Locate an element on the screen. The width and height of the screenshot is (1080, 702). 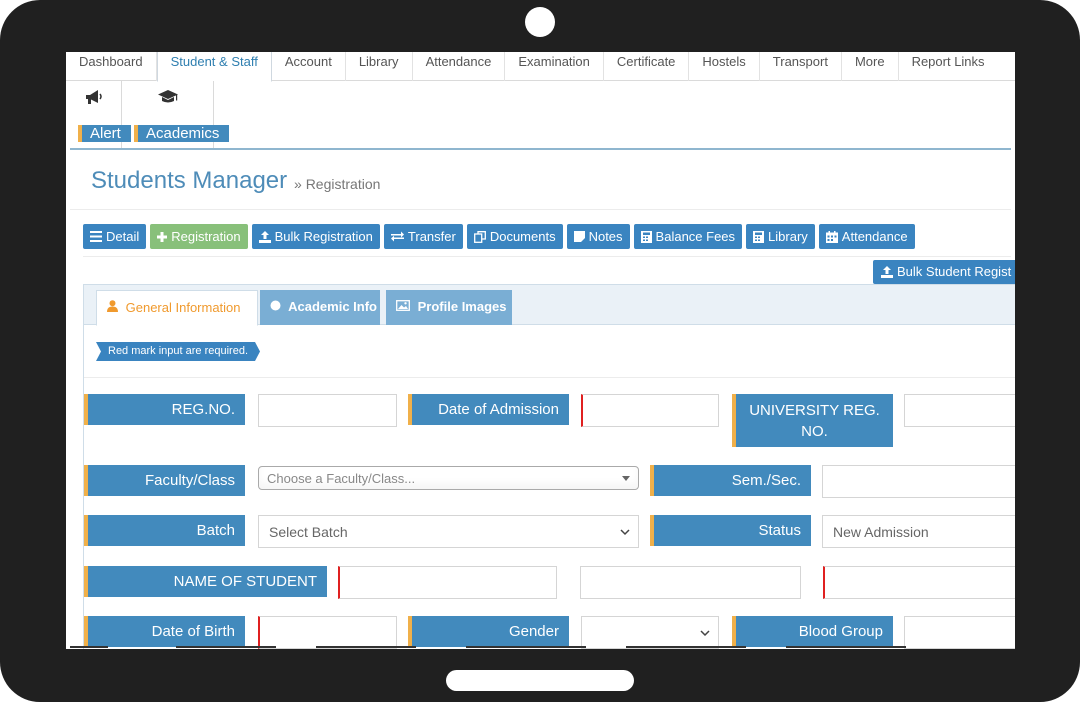
caret-down-icon is located at coordinates (626, 478).